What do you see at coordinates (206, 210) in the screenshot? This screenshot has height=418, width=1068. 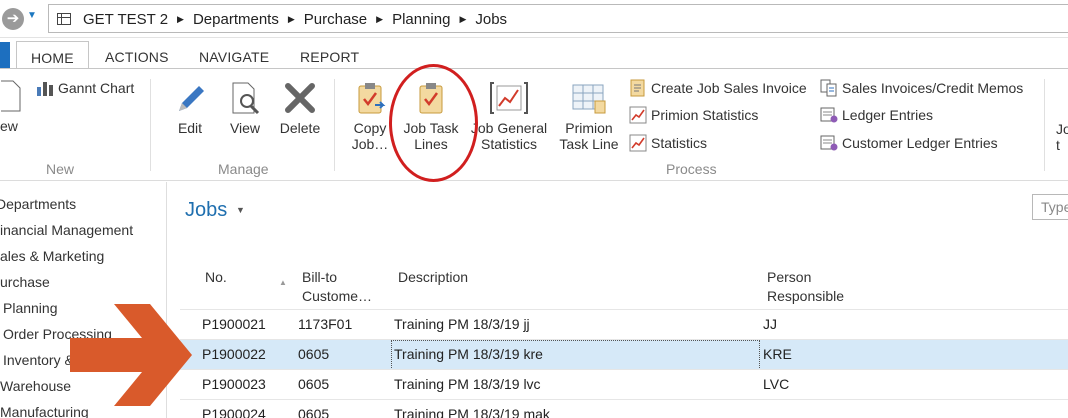 I see `page-title: Jobs` at bounding box center [206, 210].